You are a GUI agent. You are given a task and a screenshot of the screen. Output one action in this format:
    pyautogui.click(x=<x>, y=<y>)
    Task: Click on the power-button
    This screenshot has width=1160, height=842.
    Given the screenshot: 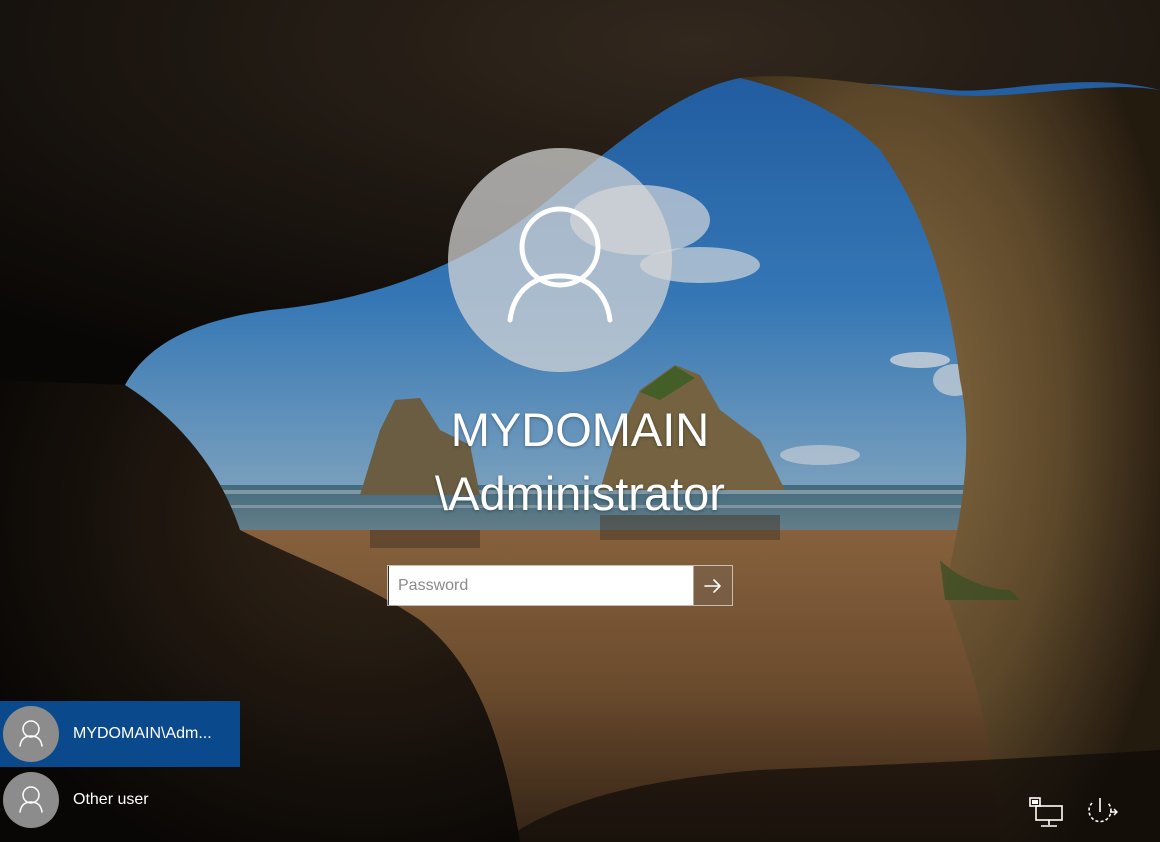 What is the action you would take?
    pyautogui.click(x=1100, y=812)
    